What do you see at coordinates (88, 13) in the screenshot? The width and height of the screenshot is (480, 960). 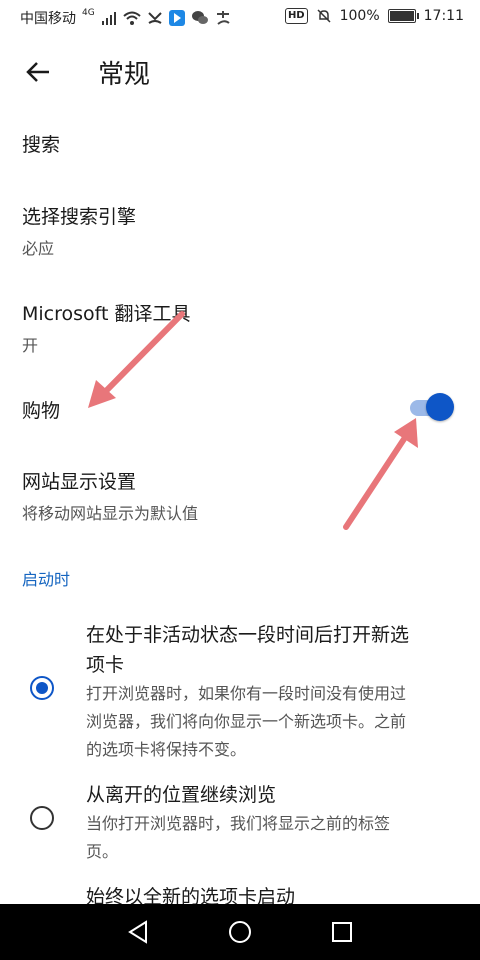 I see `network-type: 4G` at bounding box center [88, 13].